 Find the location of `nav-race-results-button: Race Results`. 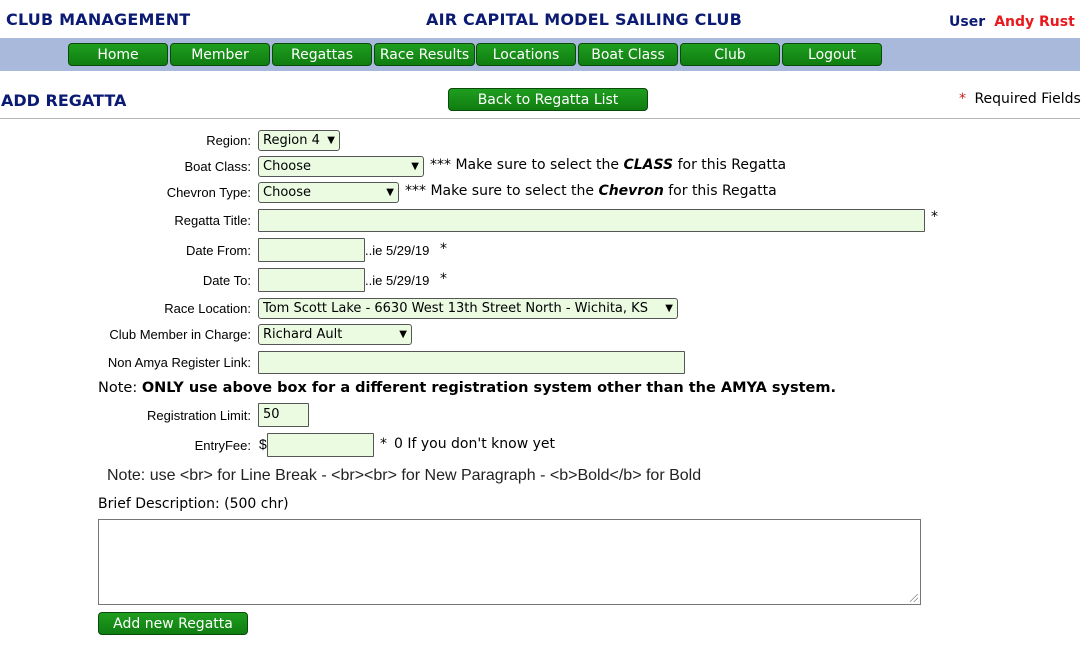

nav-race-results-button: Race Results is located at coordinates (424, 54).